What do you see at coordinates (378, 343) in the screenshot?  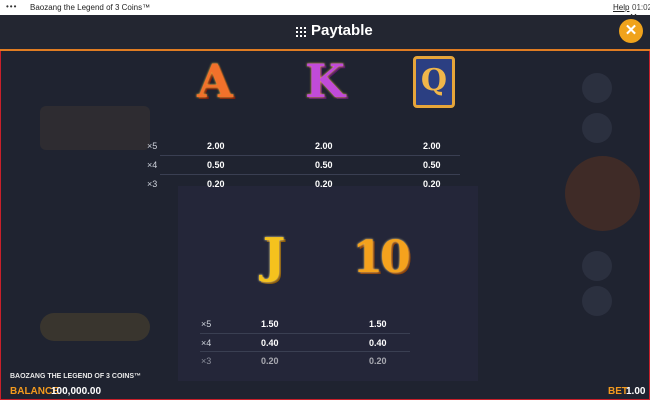 I see `pay-10-x4: 0.40` at bounding box center [378, 343].